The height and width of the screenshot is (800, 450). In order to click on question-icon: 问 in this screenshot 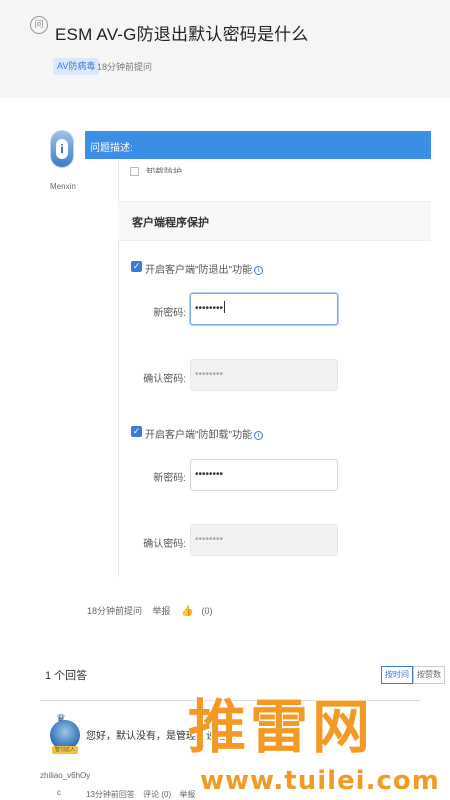, I will do `click(39, 25)`.